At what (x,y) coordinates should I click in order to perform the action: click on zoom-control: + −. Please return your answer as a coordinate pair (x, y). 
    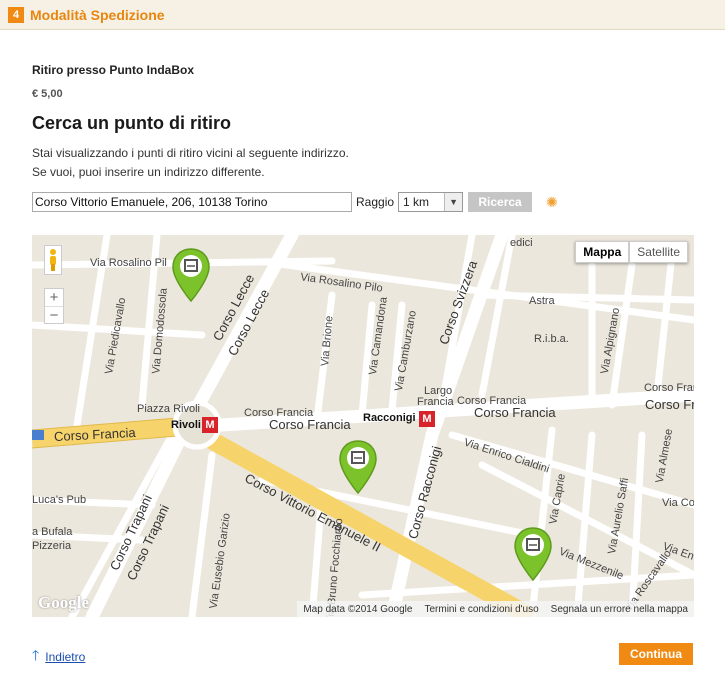
    Looking at the image, I should click on (54, 306).